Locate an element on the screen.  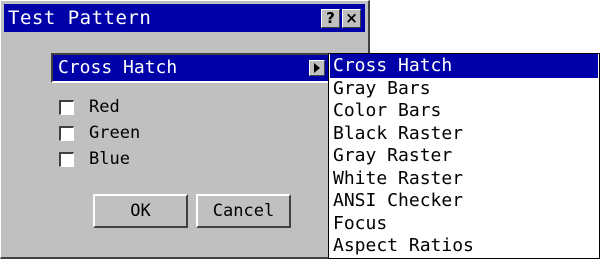
cancel-button: Cancel is located at coordinates (243, 211).